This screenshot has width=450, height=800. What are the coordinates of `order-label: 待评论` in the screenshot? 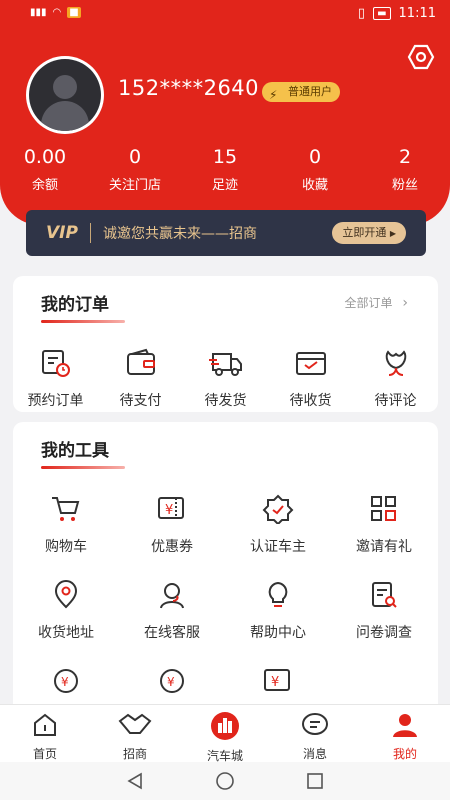 It's located at (395, 401).